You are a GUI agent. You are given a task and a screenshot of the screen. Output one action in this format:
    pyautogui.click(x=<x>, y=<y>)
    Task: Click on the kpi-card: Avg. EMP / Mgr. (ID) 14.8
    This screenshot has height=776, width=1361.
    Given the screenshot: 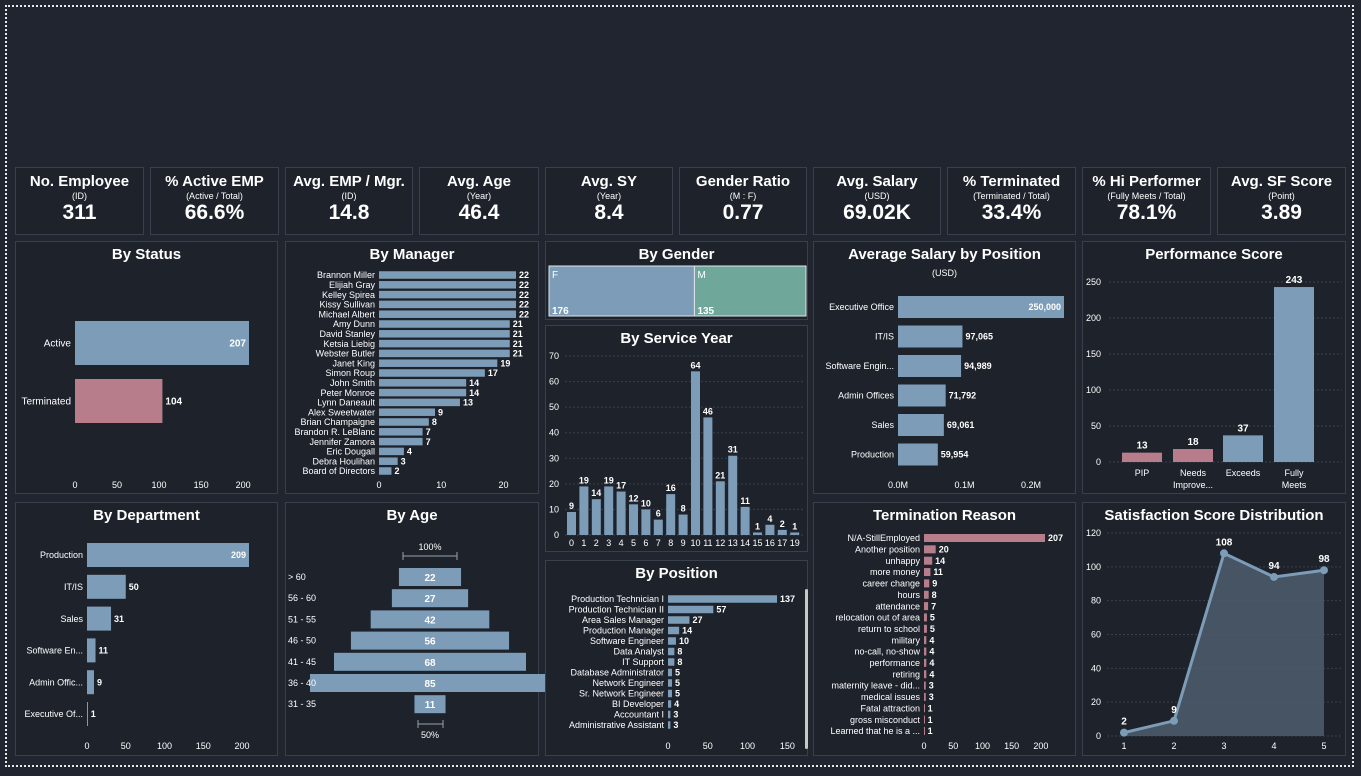 What is the action you would take?
    pyautogui.click(x=349, y=201)
    